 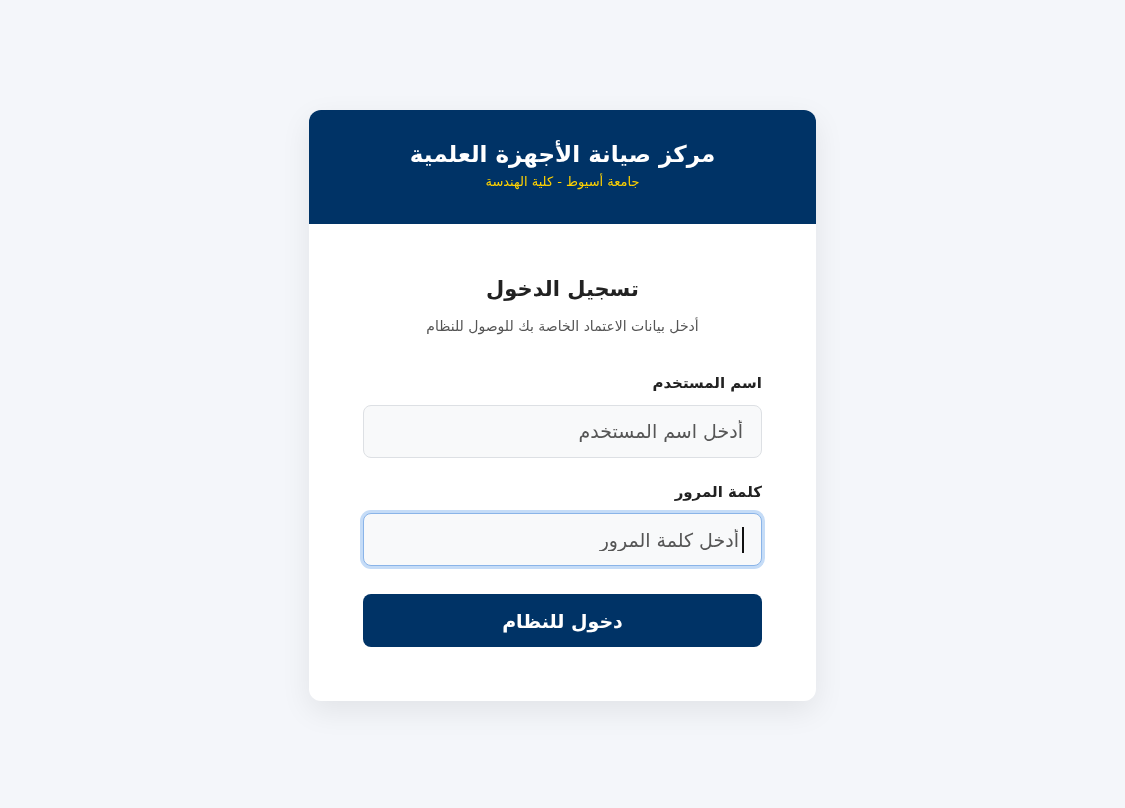 I want to click on login-description: أدخل بيانات الاعتماد الخاصة بك للوصول للنظام, so click(x=562, y=327).